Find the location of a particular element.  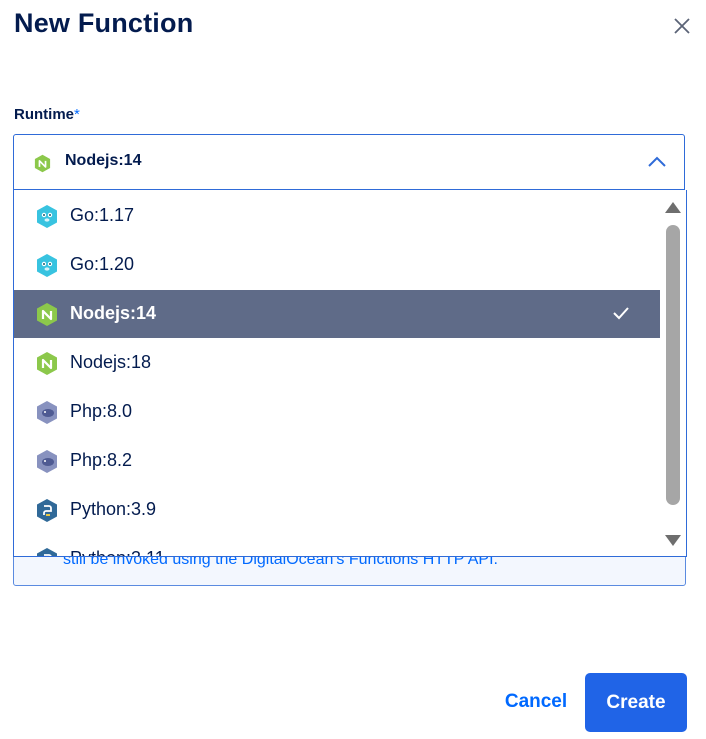

runtime-option: Nodejs:18 is located at coordinates (337, 363).